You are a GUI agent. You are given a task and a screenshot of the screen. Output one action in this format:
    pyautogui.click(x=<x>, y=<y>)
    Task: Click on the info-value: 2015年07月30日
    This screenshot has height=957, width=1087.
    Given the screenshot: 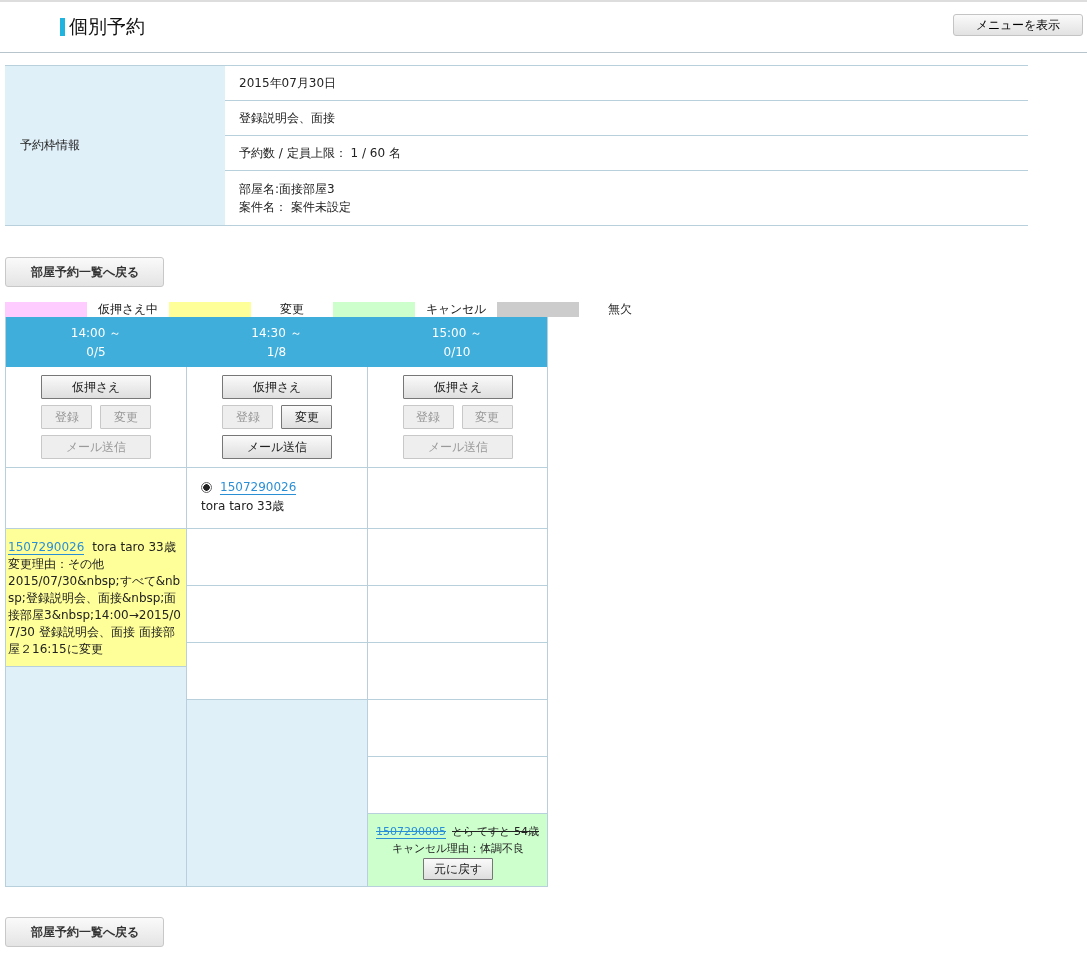 What is the action you would take?
    pyautogui.click(x=288, y=83)
    